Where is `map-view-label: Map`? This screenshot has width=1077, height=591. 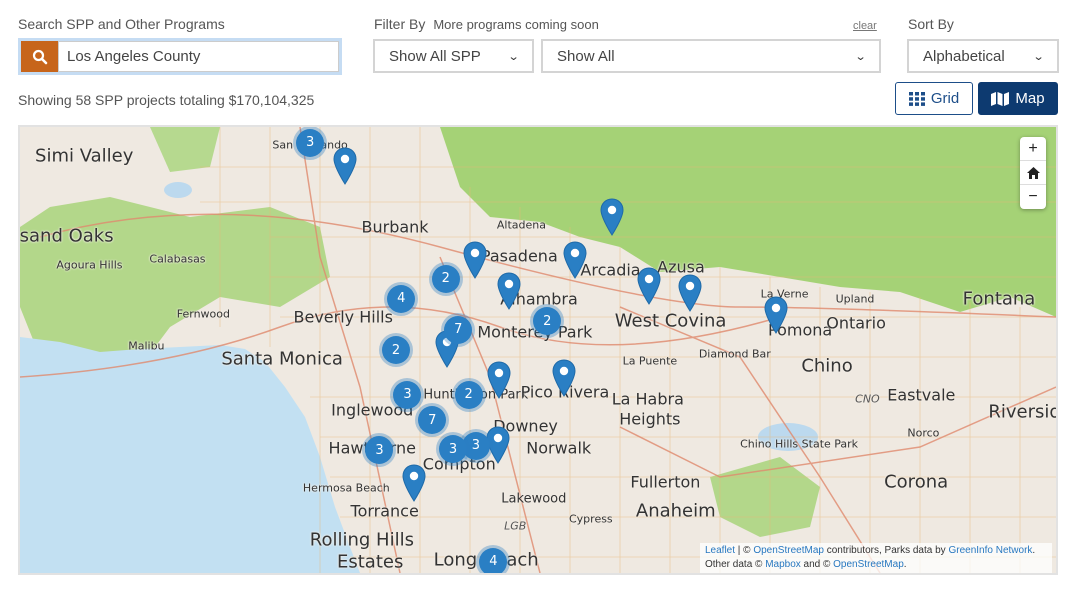 map-view-label: Map is located at coordinates (1030, 98).